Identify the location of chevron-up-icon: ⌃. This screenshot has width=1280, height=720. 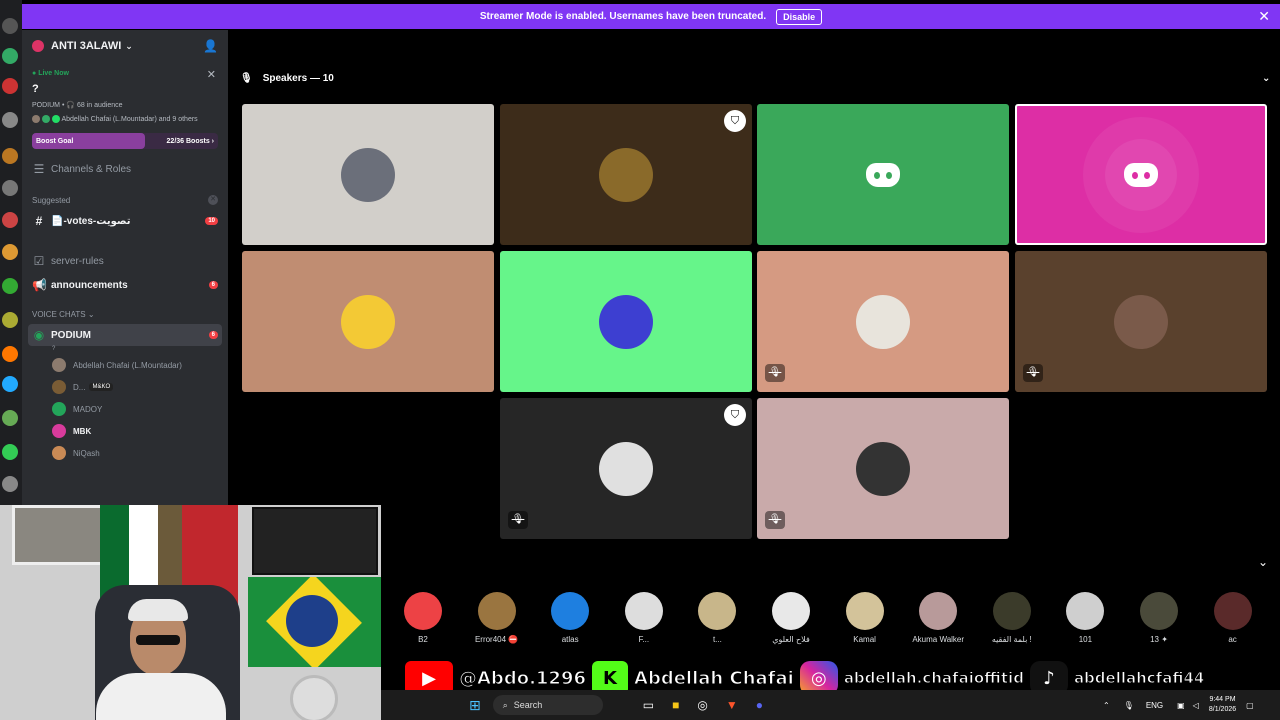
(1106, 705).